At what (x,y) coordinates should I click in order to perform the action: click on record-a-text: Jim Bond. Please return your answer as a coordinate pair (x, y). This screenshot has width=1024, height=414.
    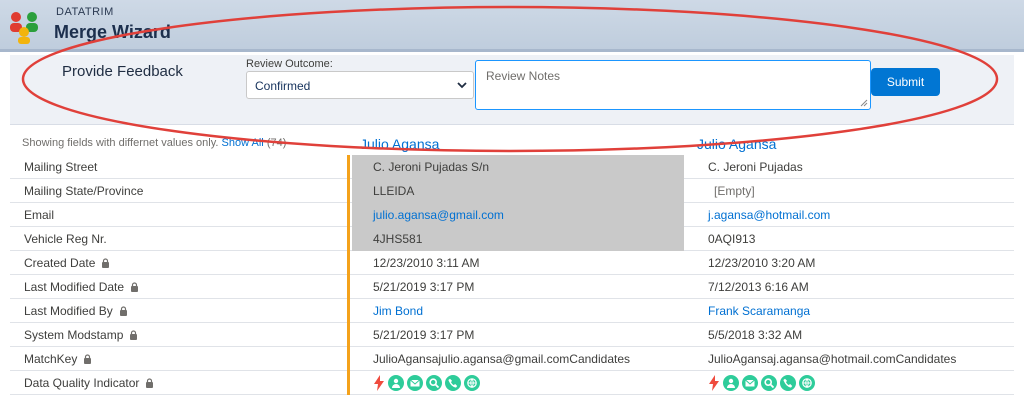
    Looking at the image, I should click on (398, 311).